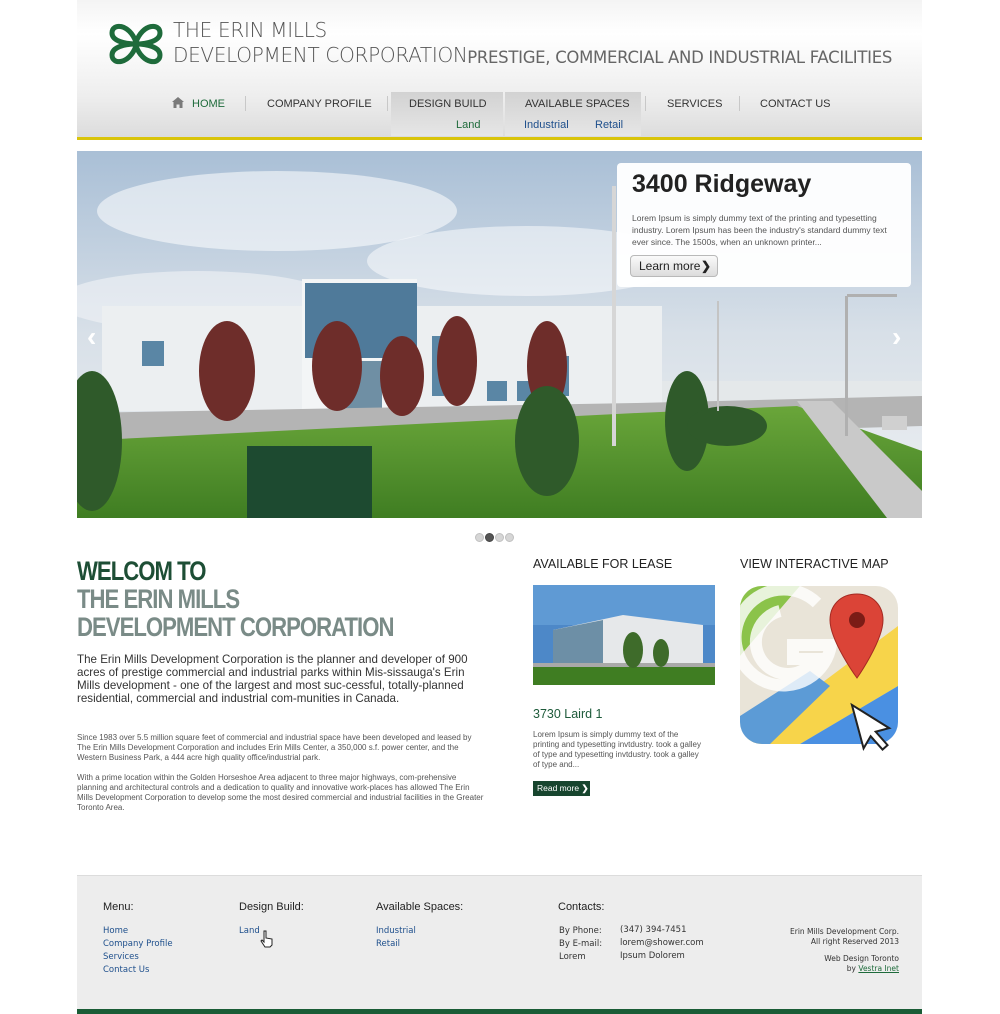 This screenshot has height=1014, width=1000. What do you see at coordinates (558, 788) in the screenshot?
I see `read-more-label: Read more` at bounding box center [558, 788].